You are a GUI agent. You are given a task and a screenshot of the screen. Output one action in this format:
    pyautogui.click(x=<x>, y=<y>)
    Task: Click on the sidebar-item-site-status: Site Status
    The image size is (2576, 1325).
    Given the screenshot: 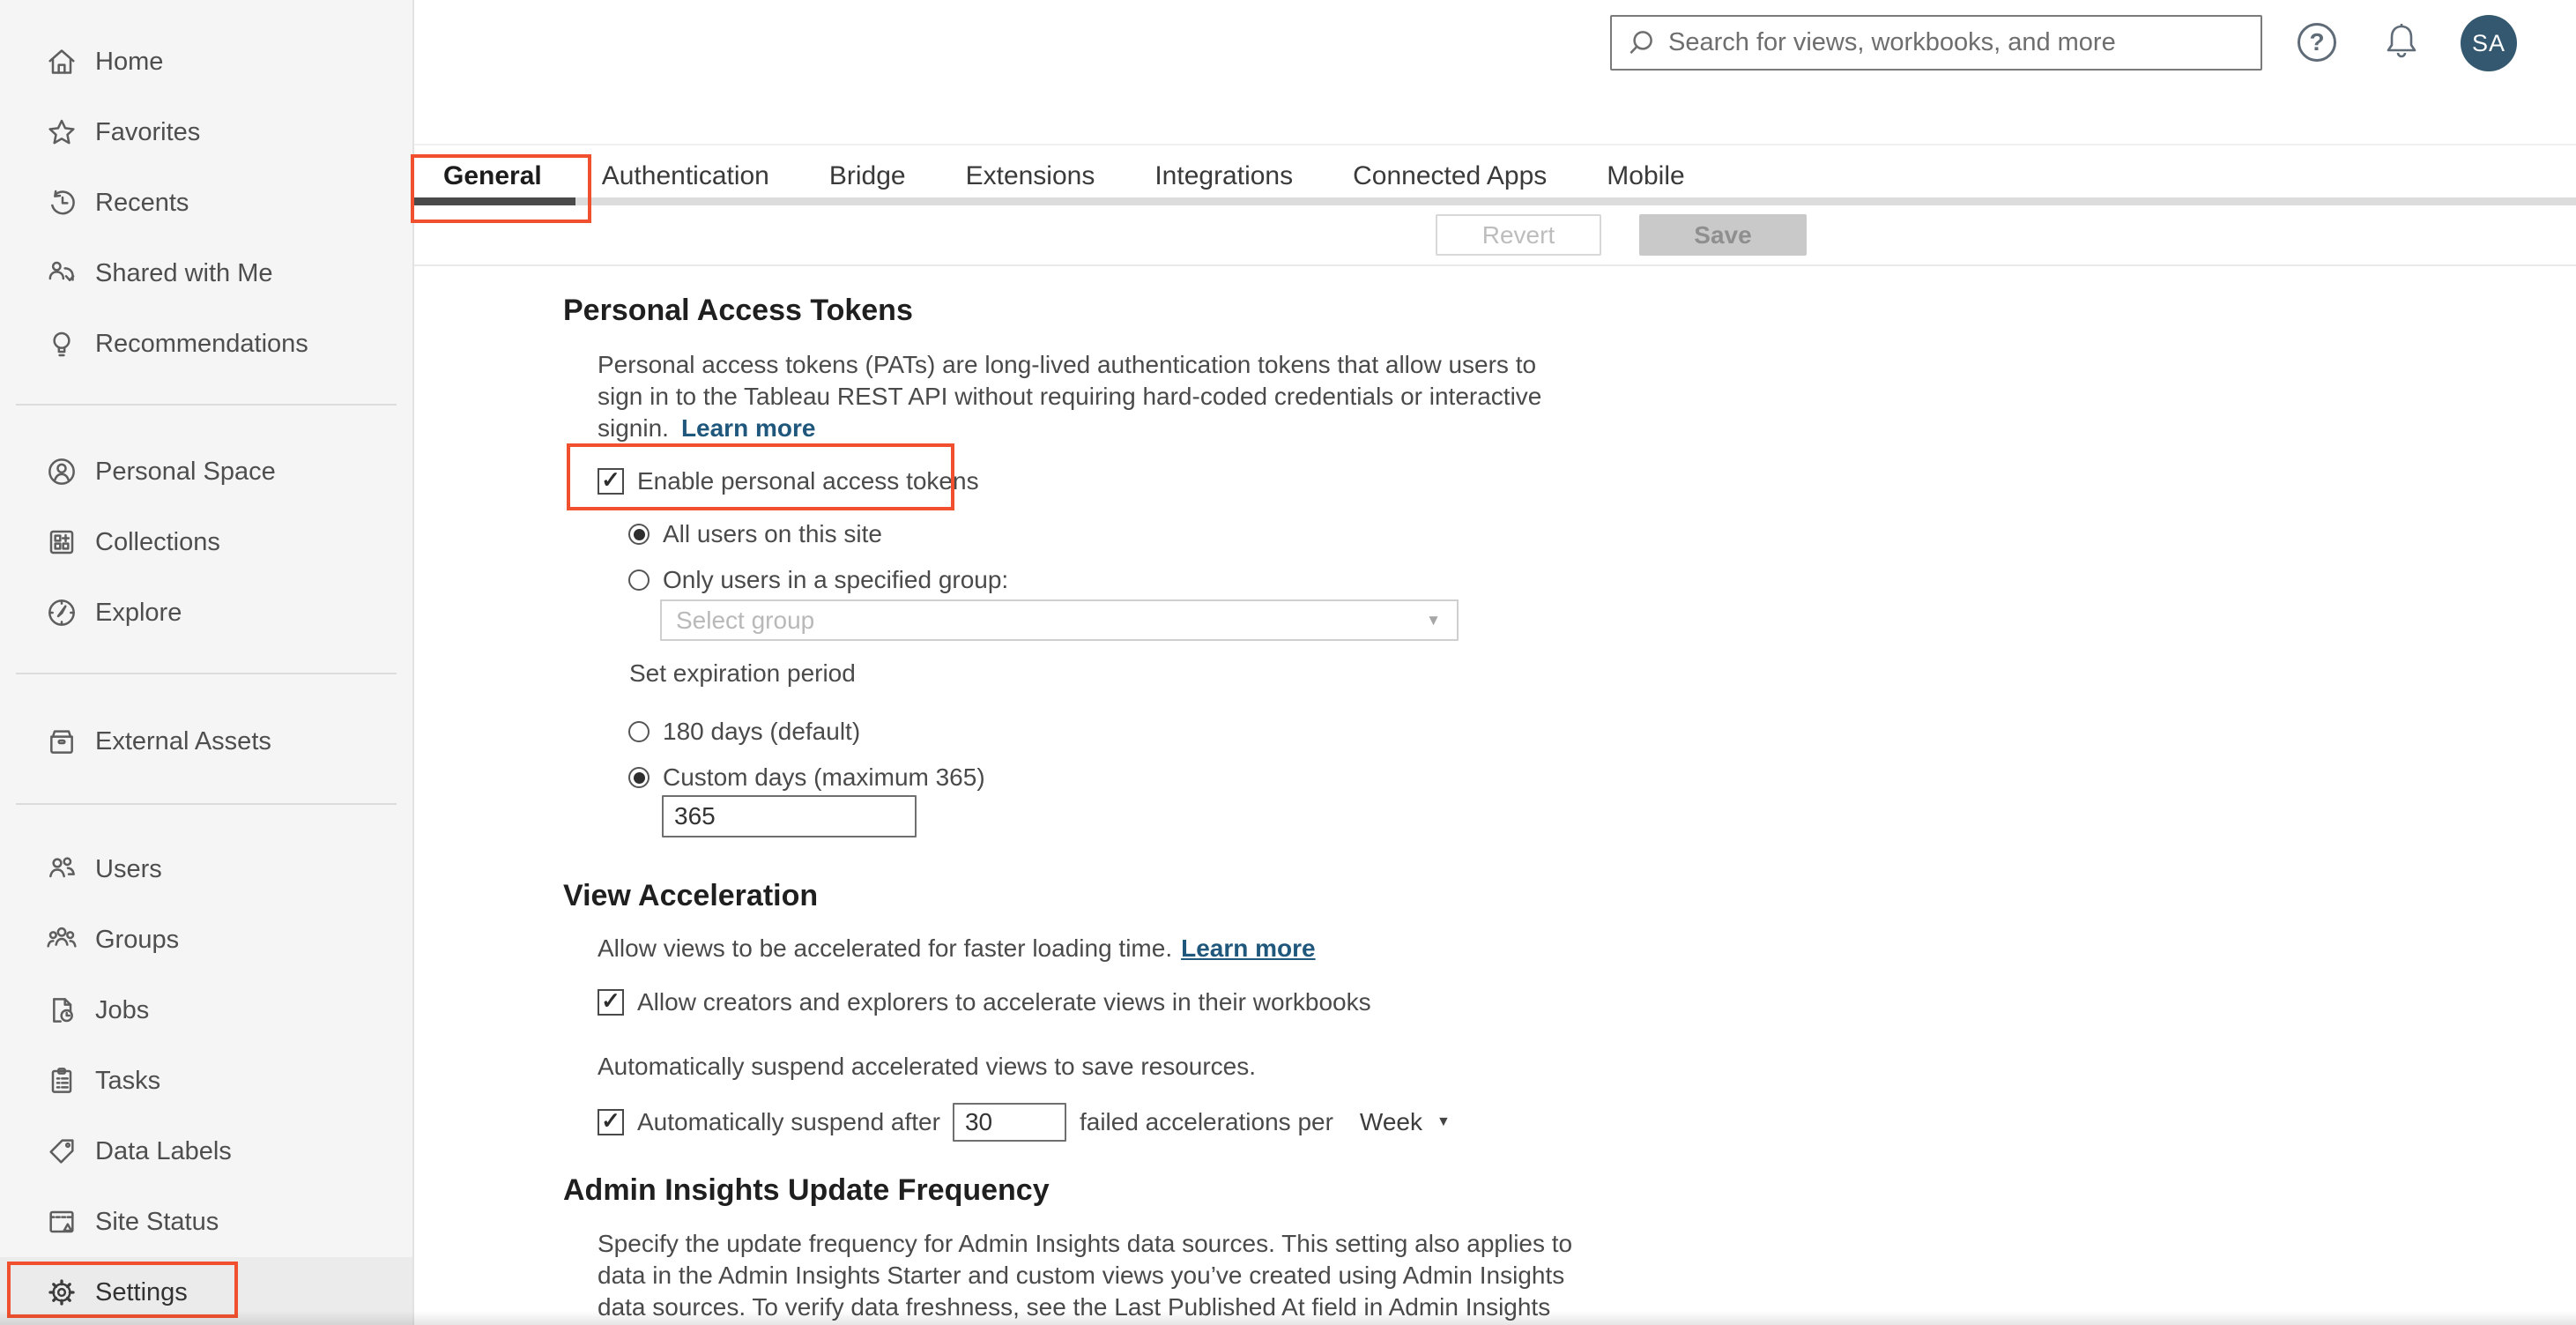 What is the action you would take?
    pyautogui.click(x=206, y=1222)
    